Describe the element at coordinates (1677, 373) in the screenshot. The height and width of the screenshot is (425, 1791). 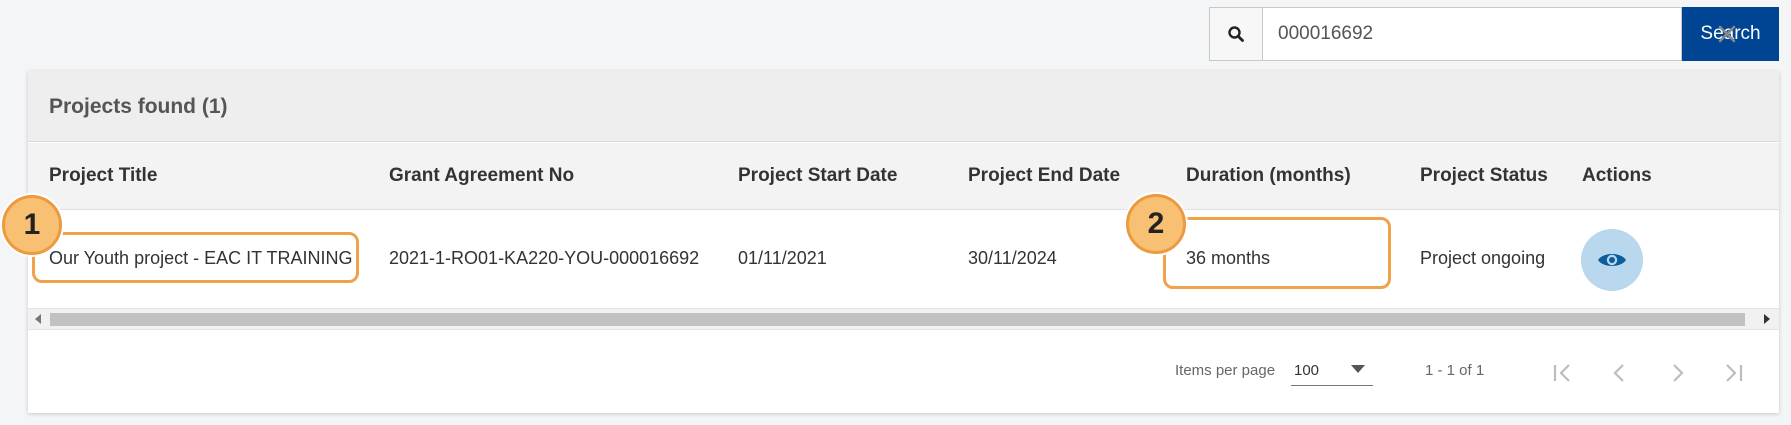
I see `next-page-icon` at that location.